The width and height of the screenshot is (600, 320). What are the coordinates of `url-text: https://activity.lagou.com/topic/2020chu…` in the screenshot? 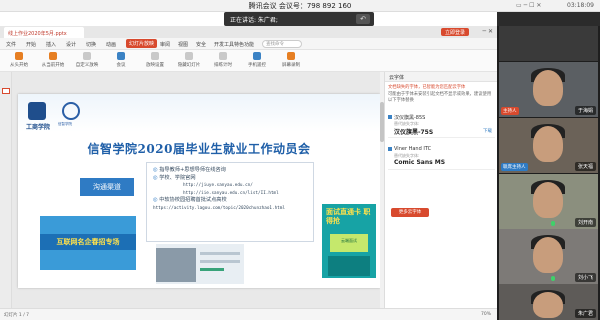 It's located at (219, 208).